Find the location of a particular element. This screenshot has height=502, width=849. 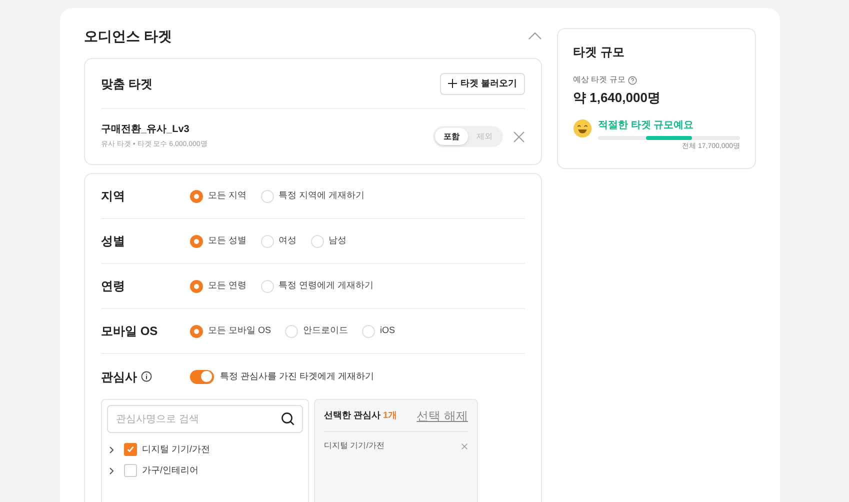

selected-count: 1개 is located at coordinates (390, 415).